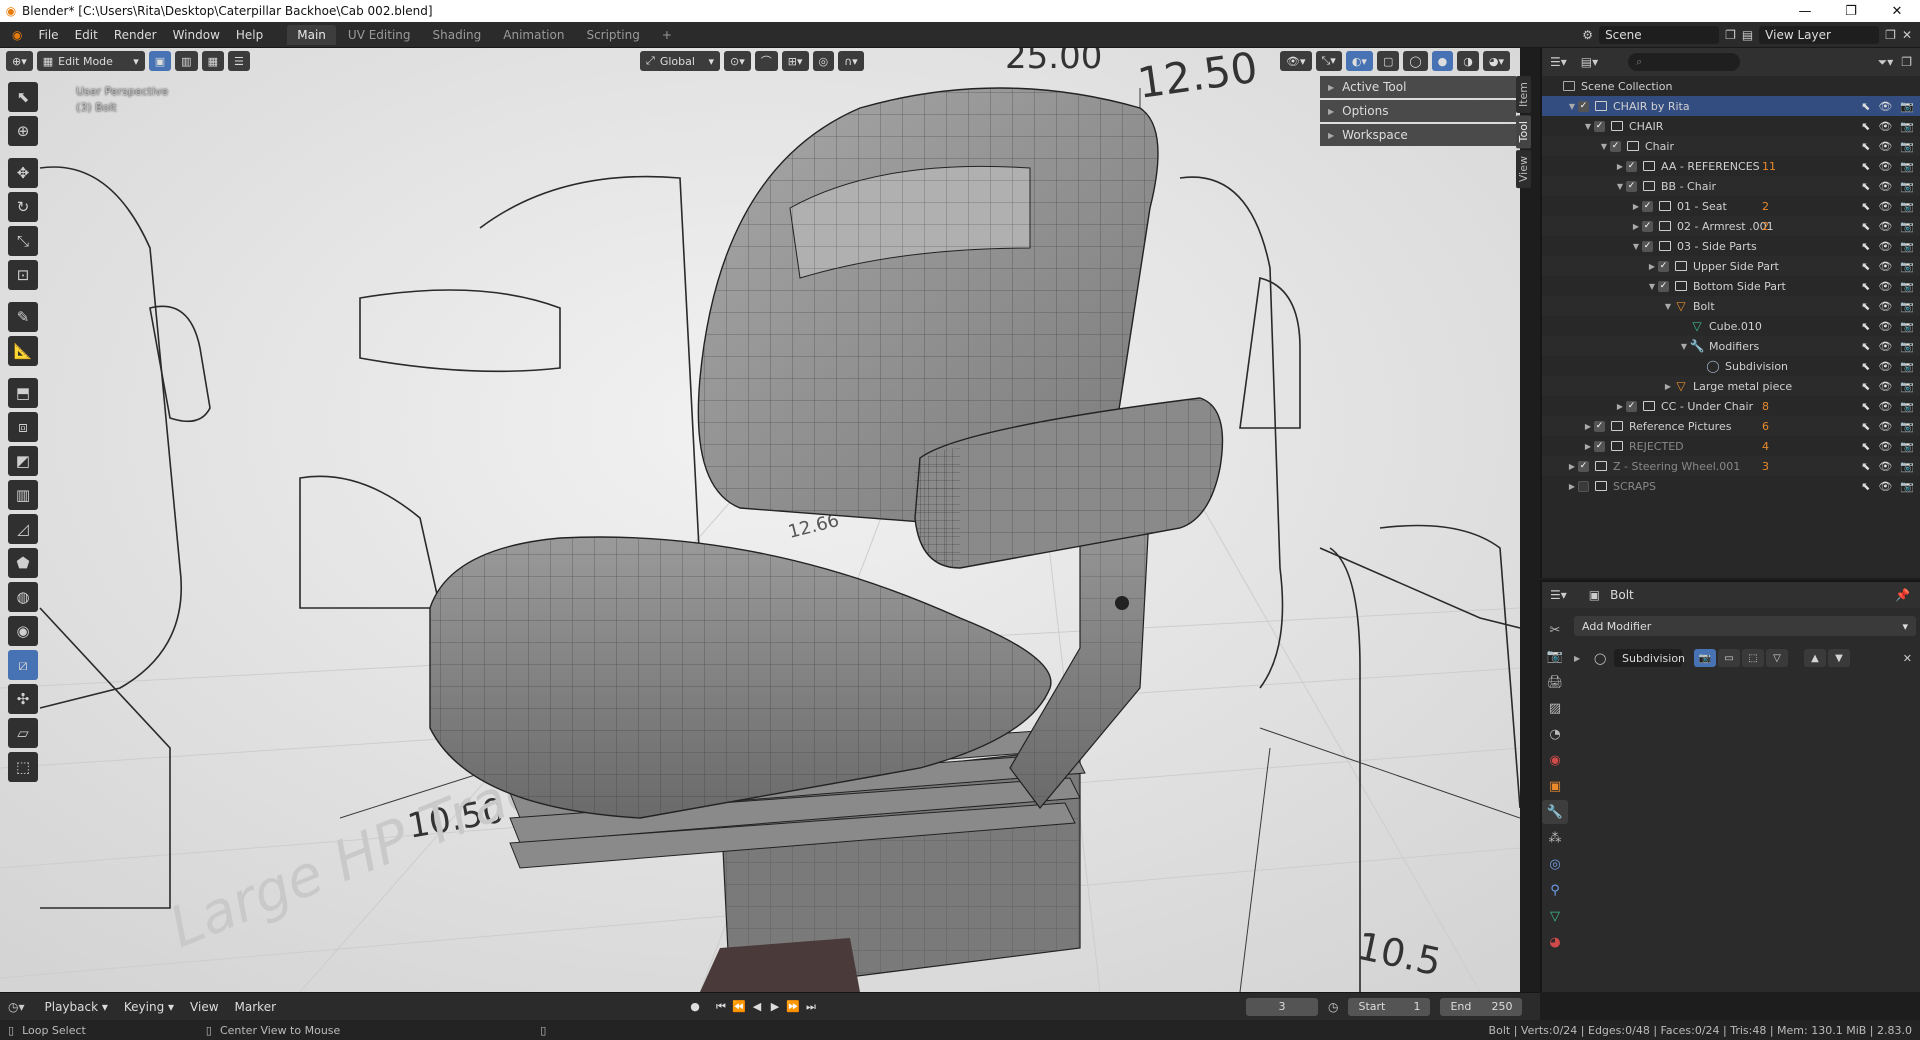 The image size is (1920, 1040). I want to click on bevel-tool-icon: ◩, so click(23, 461).